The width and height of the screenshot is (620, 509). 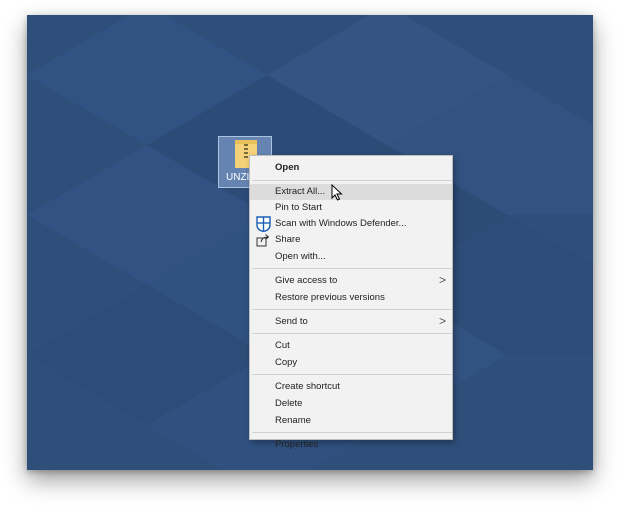 What do you see at coordinates (351, 208) in the screenshot?
I see `menu-item-pin-to-start: Pin to Start` at bounding box center [351, 208].